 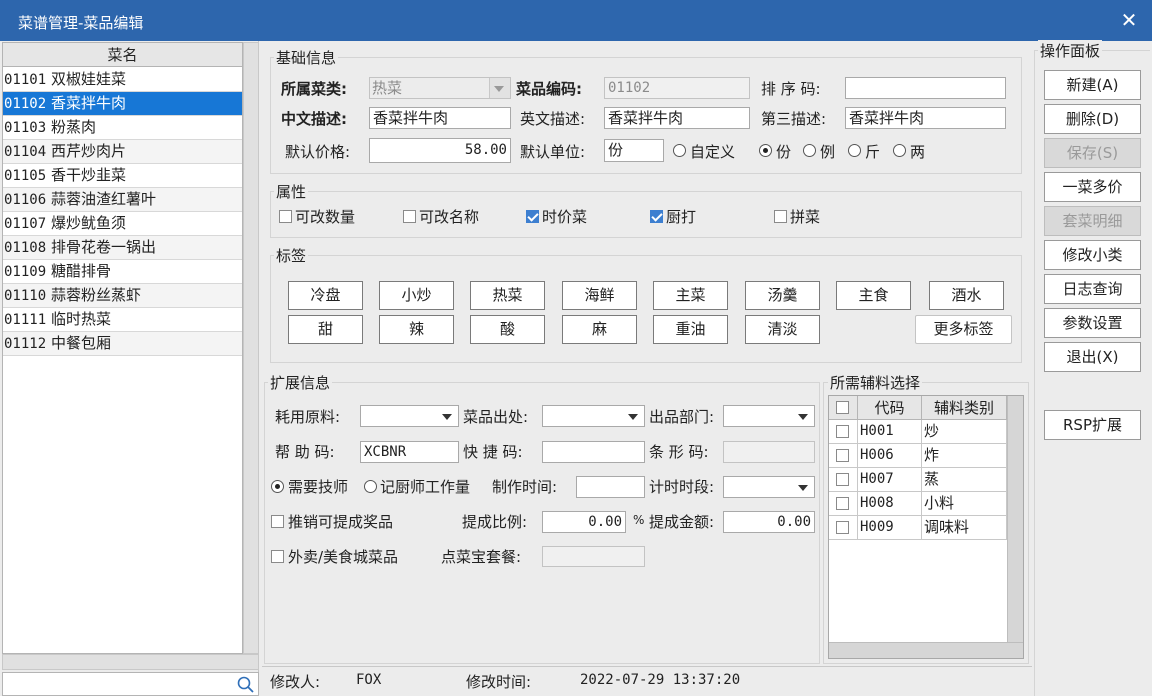 I want to click on timing-select, so click(x=769, y=487).